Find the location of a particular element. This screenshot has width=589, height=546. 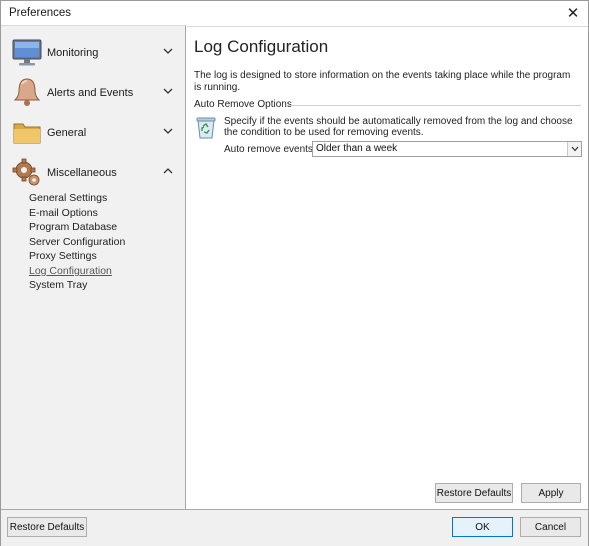

window-title: Preferences is located at coordinates (40, 13).